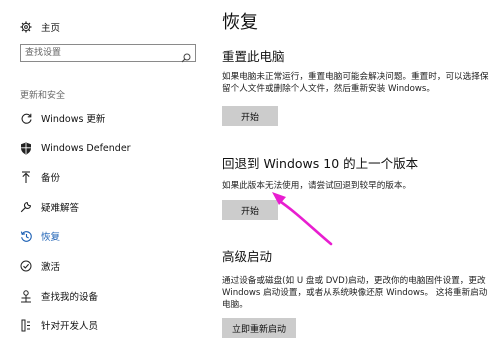 This screenshot has height=339, width=497. Describe the element at coordinates (100, 53) in the screenshot. I see `search-input` at that location.